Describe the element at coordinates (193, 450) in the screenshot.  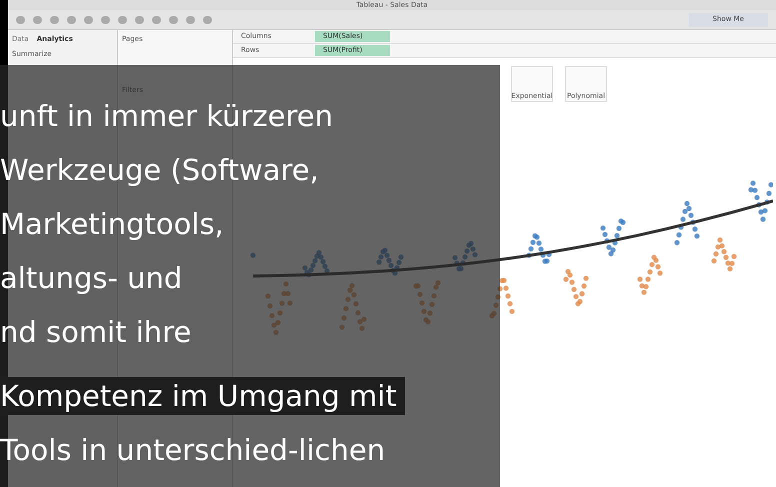
I see `caption-line: Tools in unterschied-lichen` at that location.